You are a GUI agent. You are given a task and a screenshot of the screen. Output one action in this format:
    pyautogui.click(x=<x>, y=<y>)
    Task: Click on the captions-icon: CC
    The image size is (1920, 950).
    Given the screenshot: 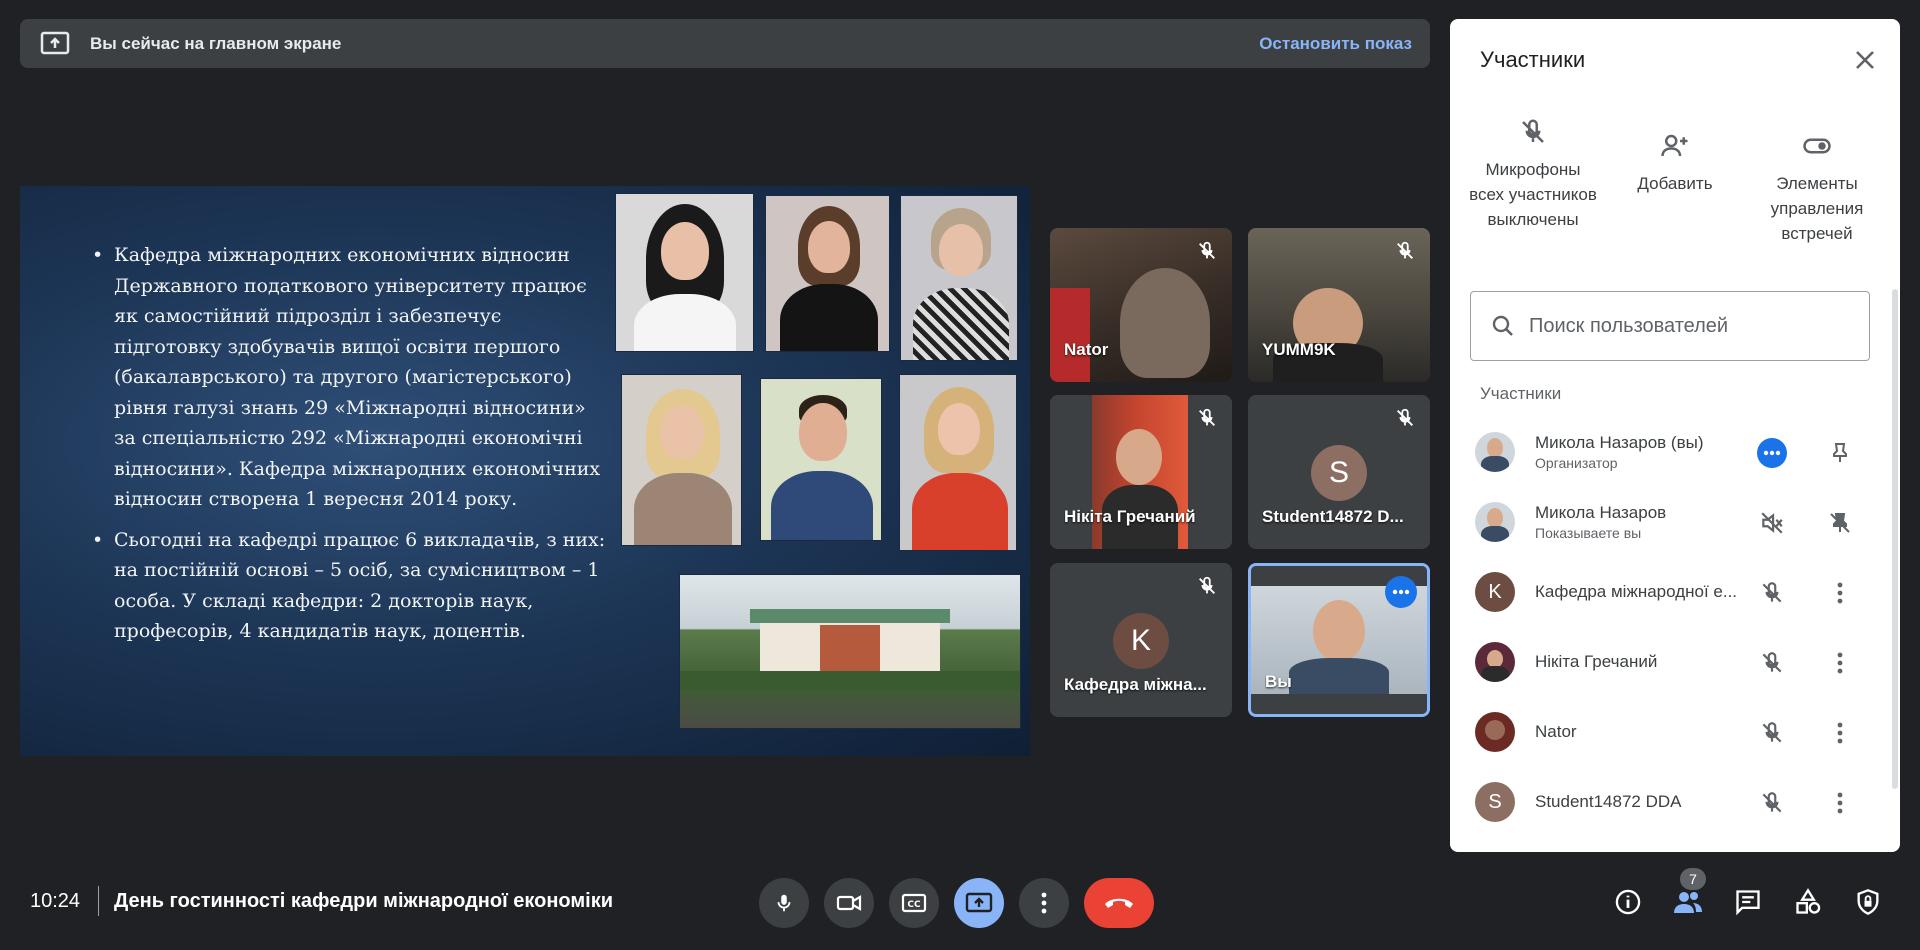 What is the action you would take?
    pyautogui.click(x=914, y=903)
    